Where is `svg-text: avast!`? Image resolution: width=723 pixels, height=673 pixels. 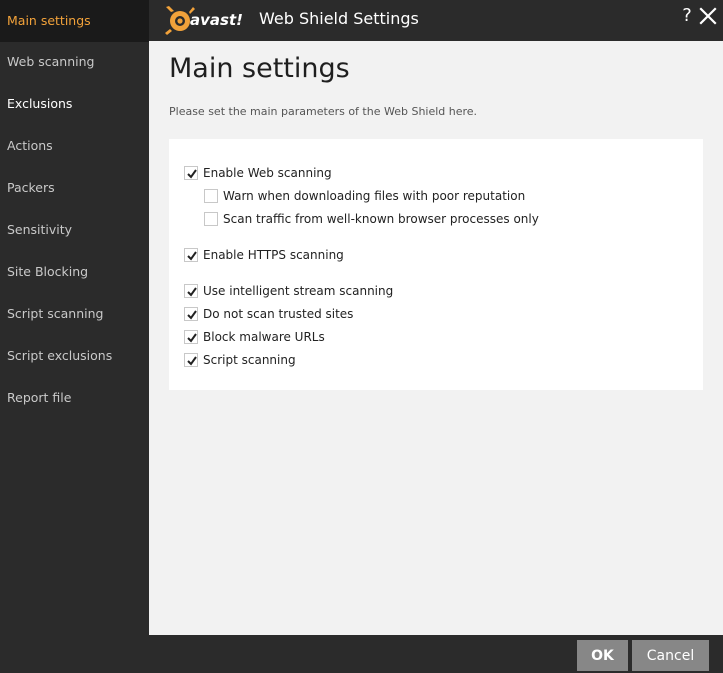
svg-text: avast! is located at coordinates (216, 20).